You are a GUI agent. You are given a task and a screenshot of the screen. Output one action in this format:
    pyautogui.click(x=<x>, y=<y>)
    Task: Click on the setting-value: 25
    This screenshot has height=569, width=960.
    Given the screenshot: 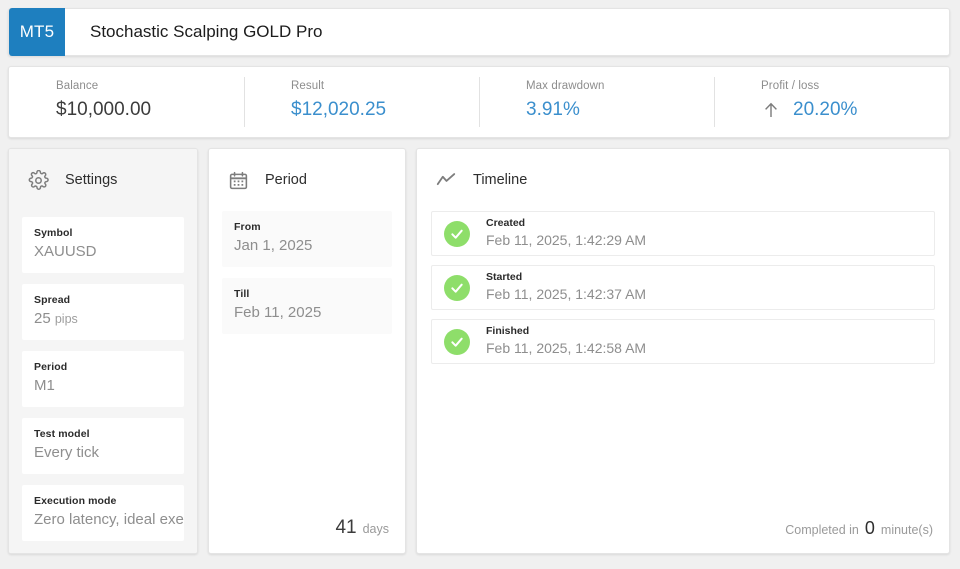 What is the action you would take?
    pyautogui.click(x=42, y=318)
    